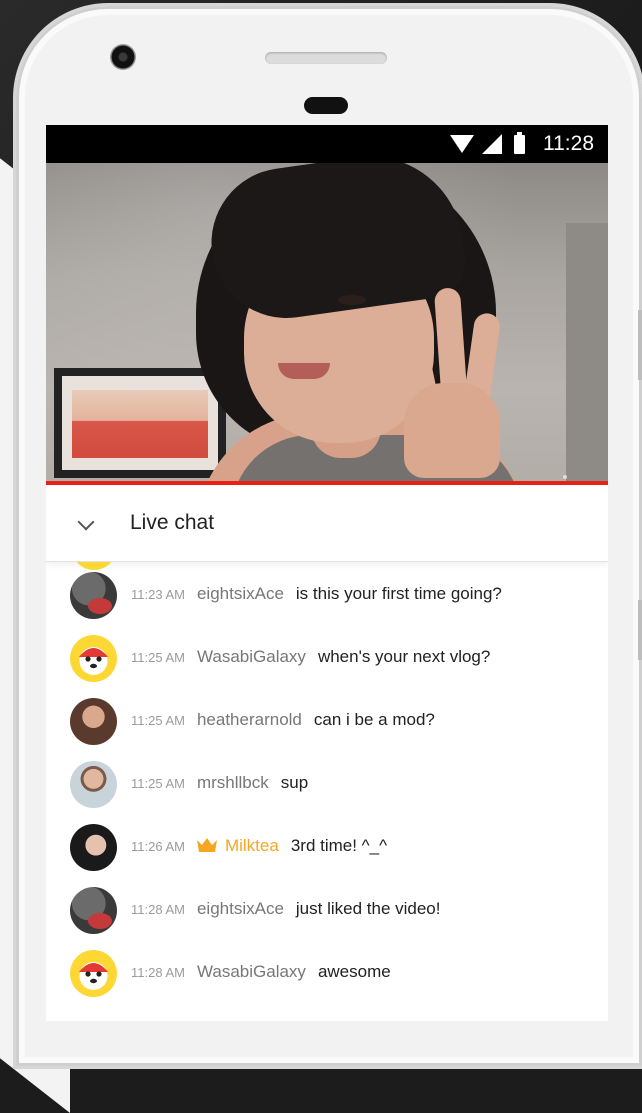 The height and width of the screenshot is (1113, 642). What do you see at coordinates (86, 522) in the screenshot?
I see `chevron-down-icon` at bounding box center [86, 522].